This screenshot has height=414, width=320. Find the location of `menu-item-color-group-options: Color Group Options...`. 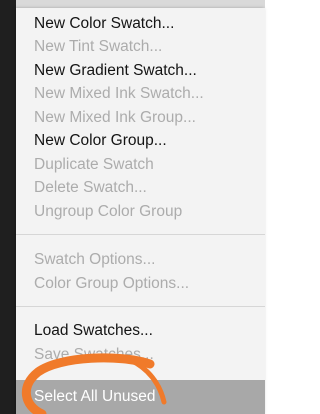

menu-item-color-group-options: Color Group Options... is located at coordinates (112, 283).